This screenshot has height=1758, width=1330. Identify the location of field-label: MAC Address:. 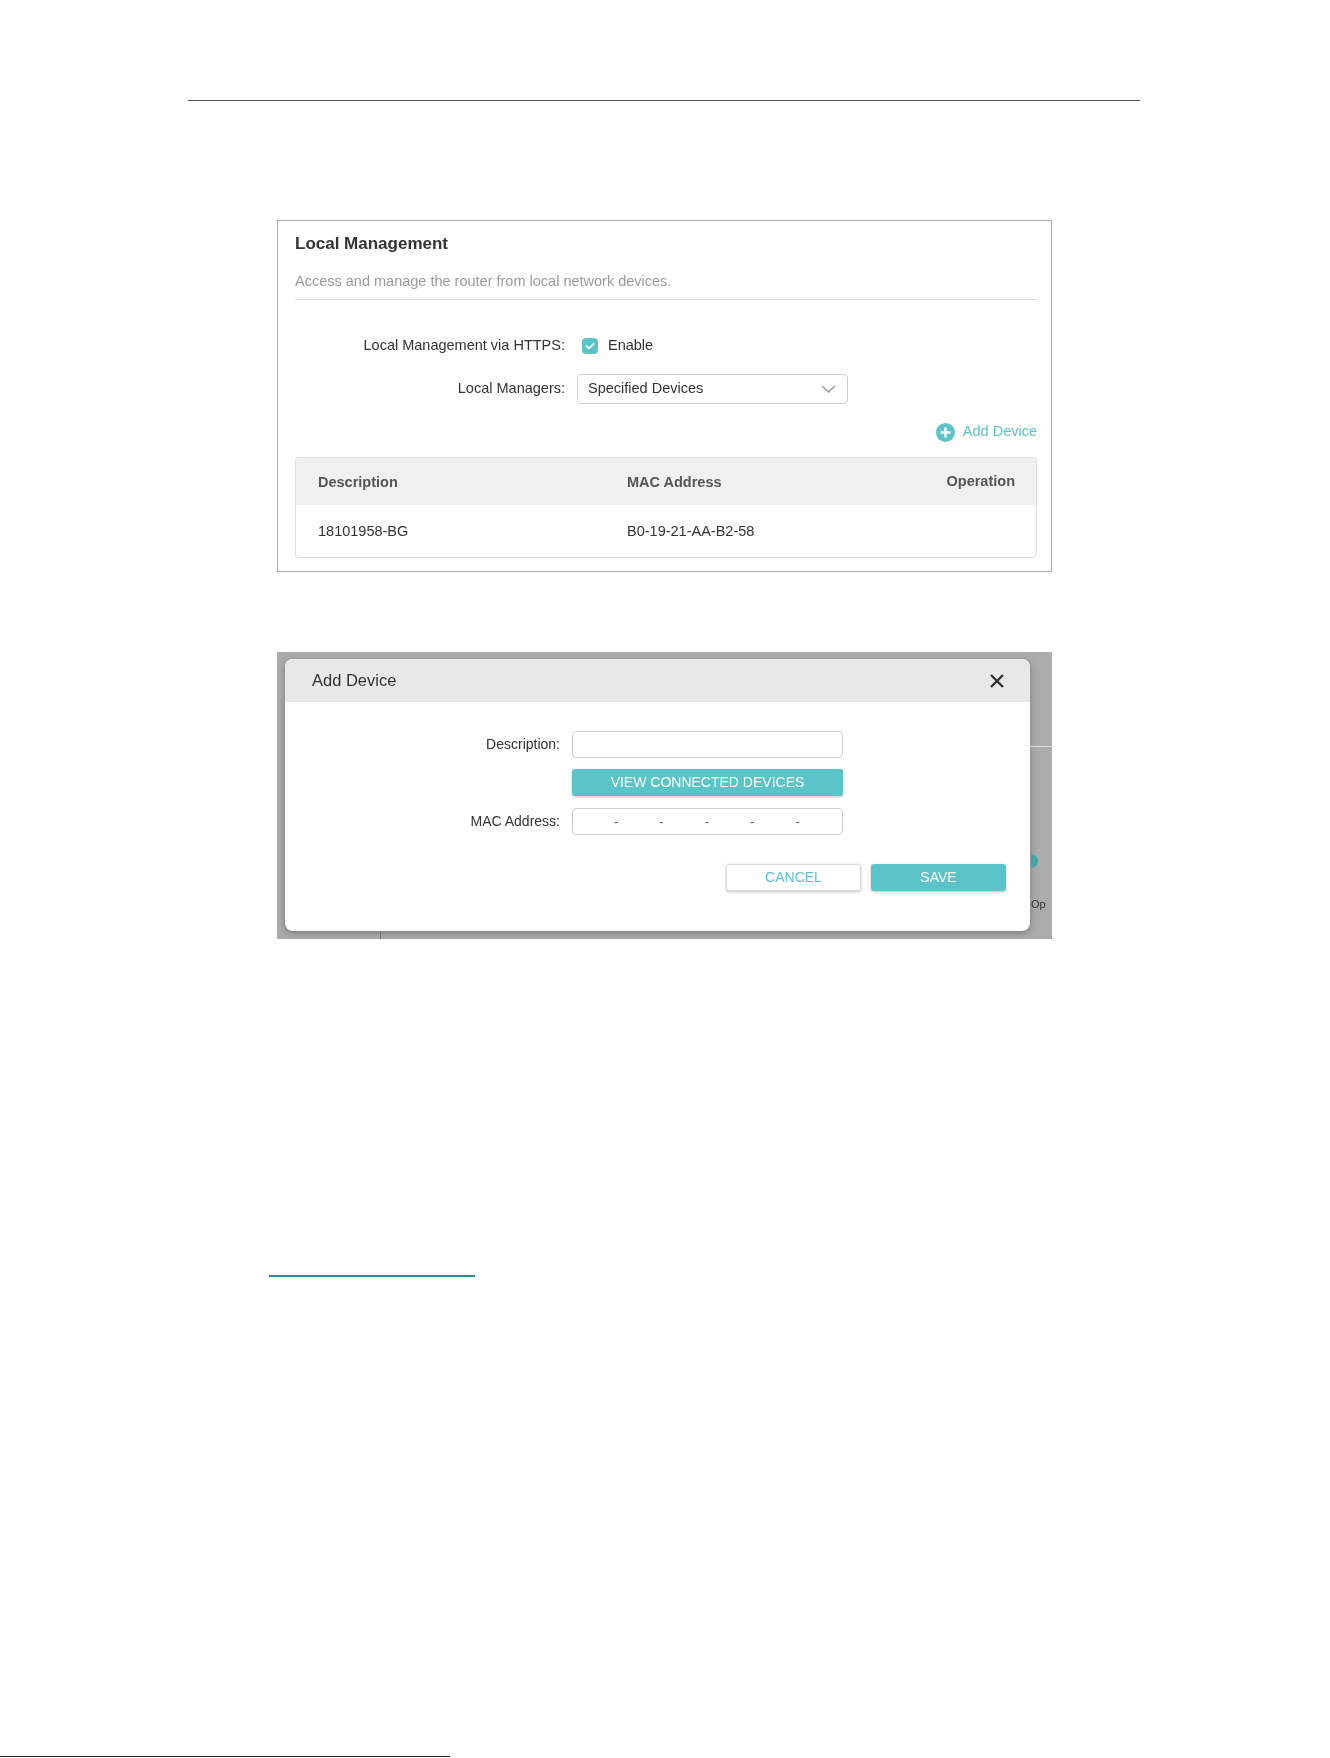
(515, 821).